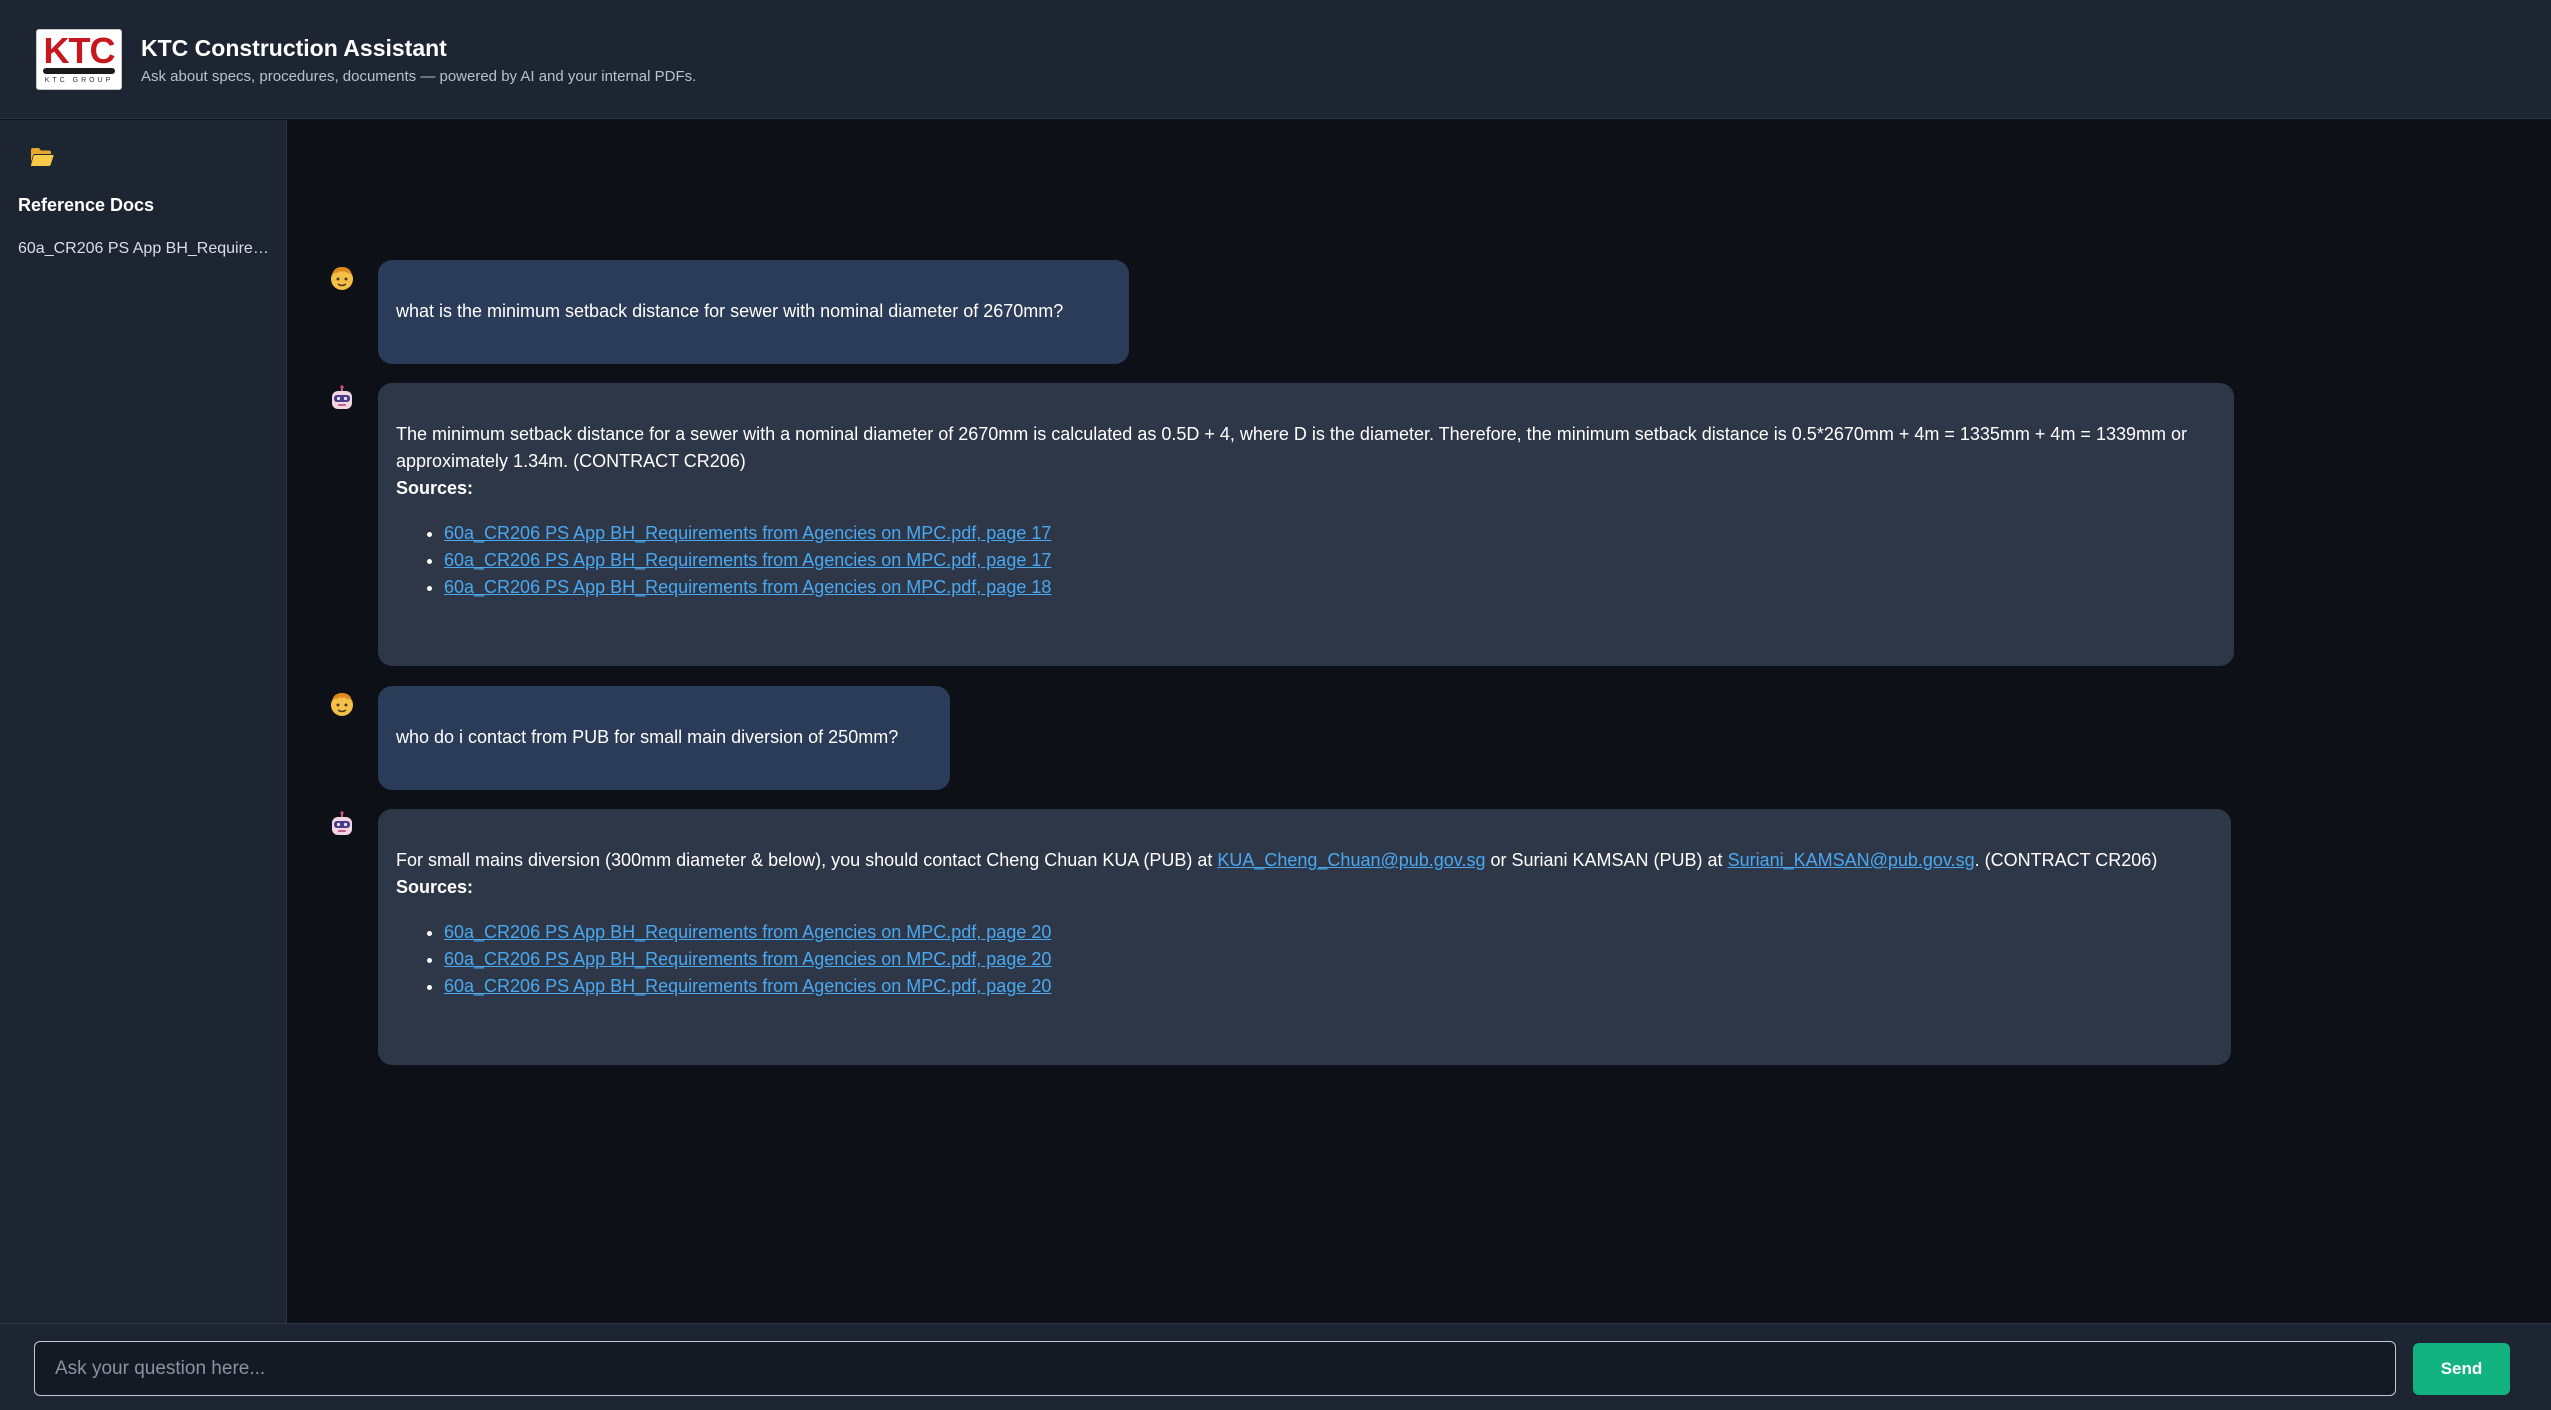 The height and width of the screenshot is (1410, 2551). What do you see at coordinates (79, 80) in the screenshot?
I see `logo-subtext: KTC GROUP` at bounding box center [79, 80].